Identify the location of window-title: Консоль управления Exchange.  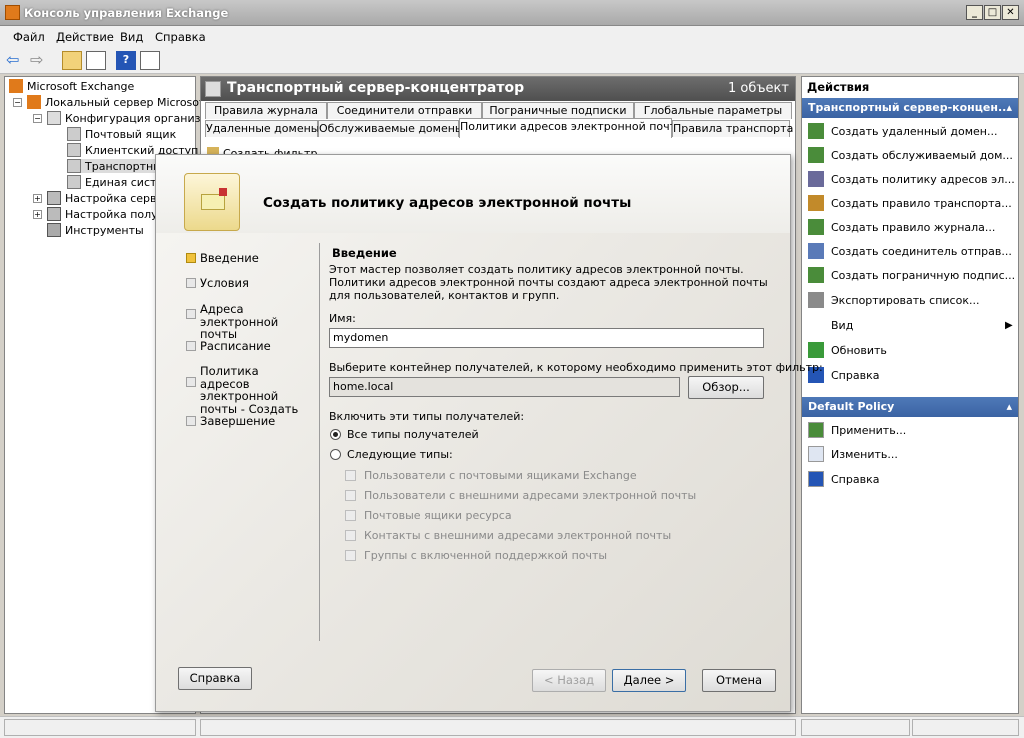
(126, 13).